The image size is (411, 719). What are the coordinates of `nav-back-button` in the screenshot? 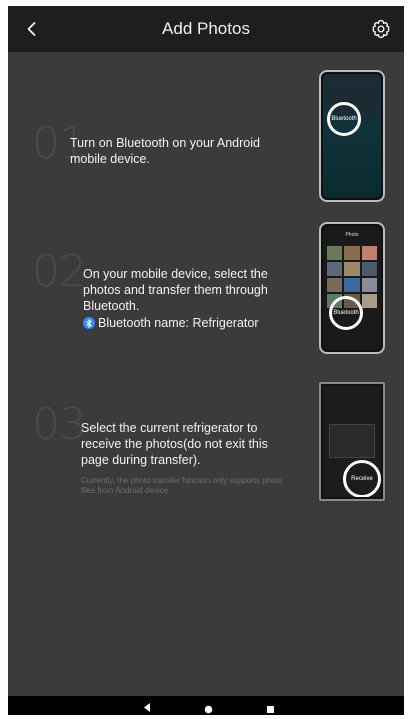 It's located at (147, 709).